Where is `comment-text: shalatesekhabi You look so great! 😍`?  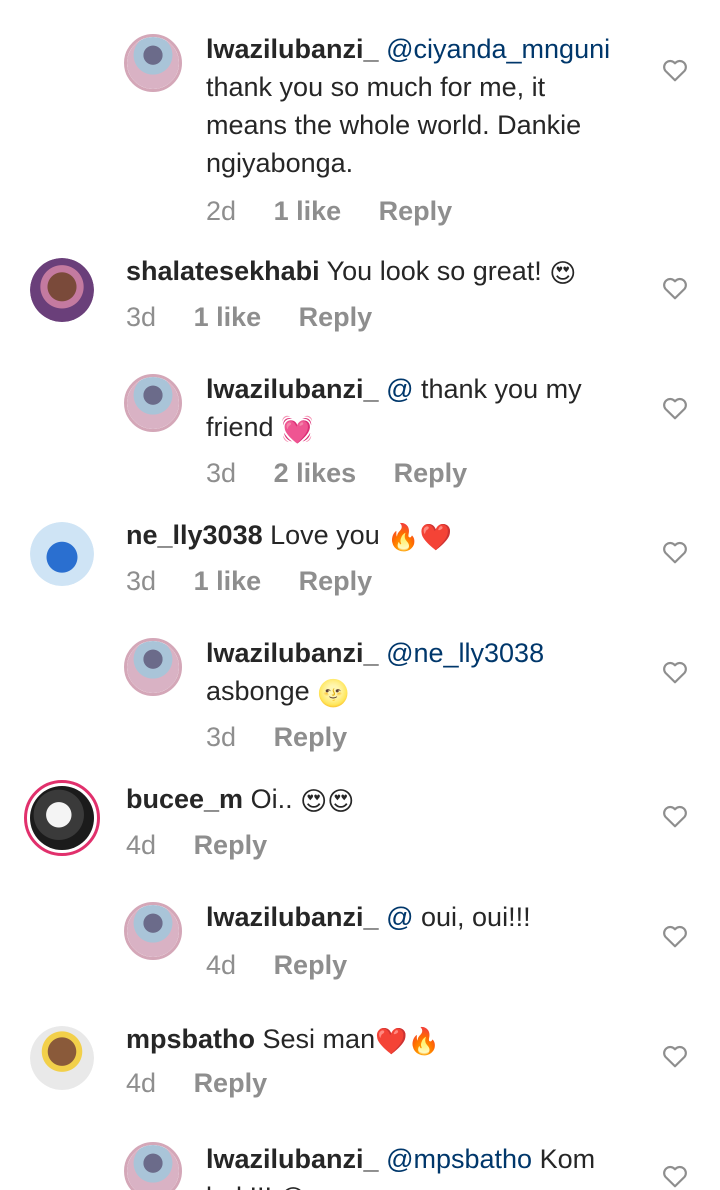
comment-text: shalatesekhabi You look so great! 😍 is located at coordinates (386, 271).